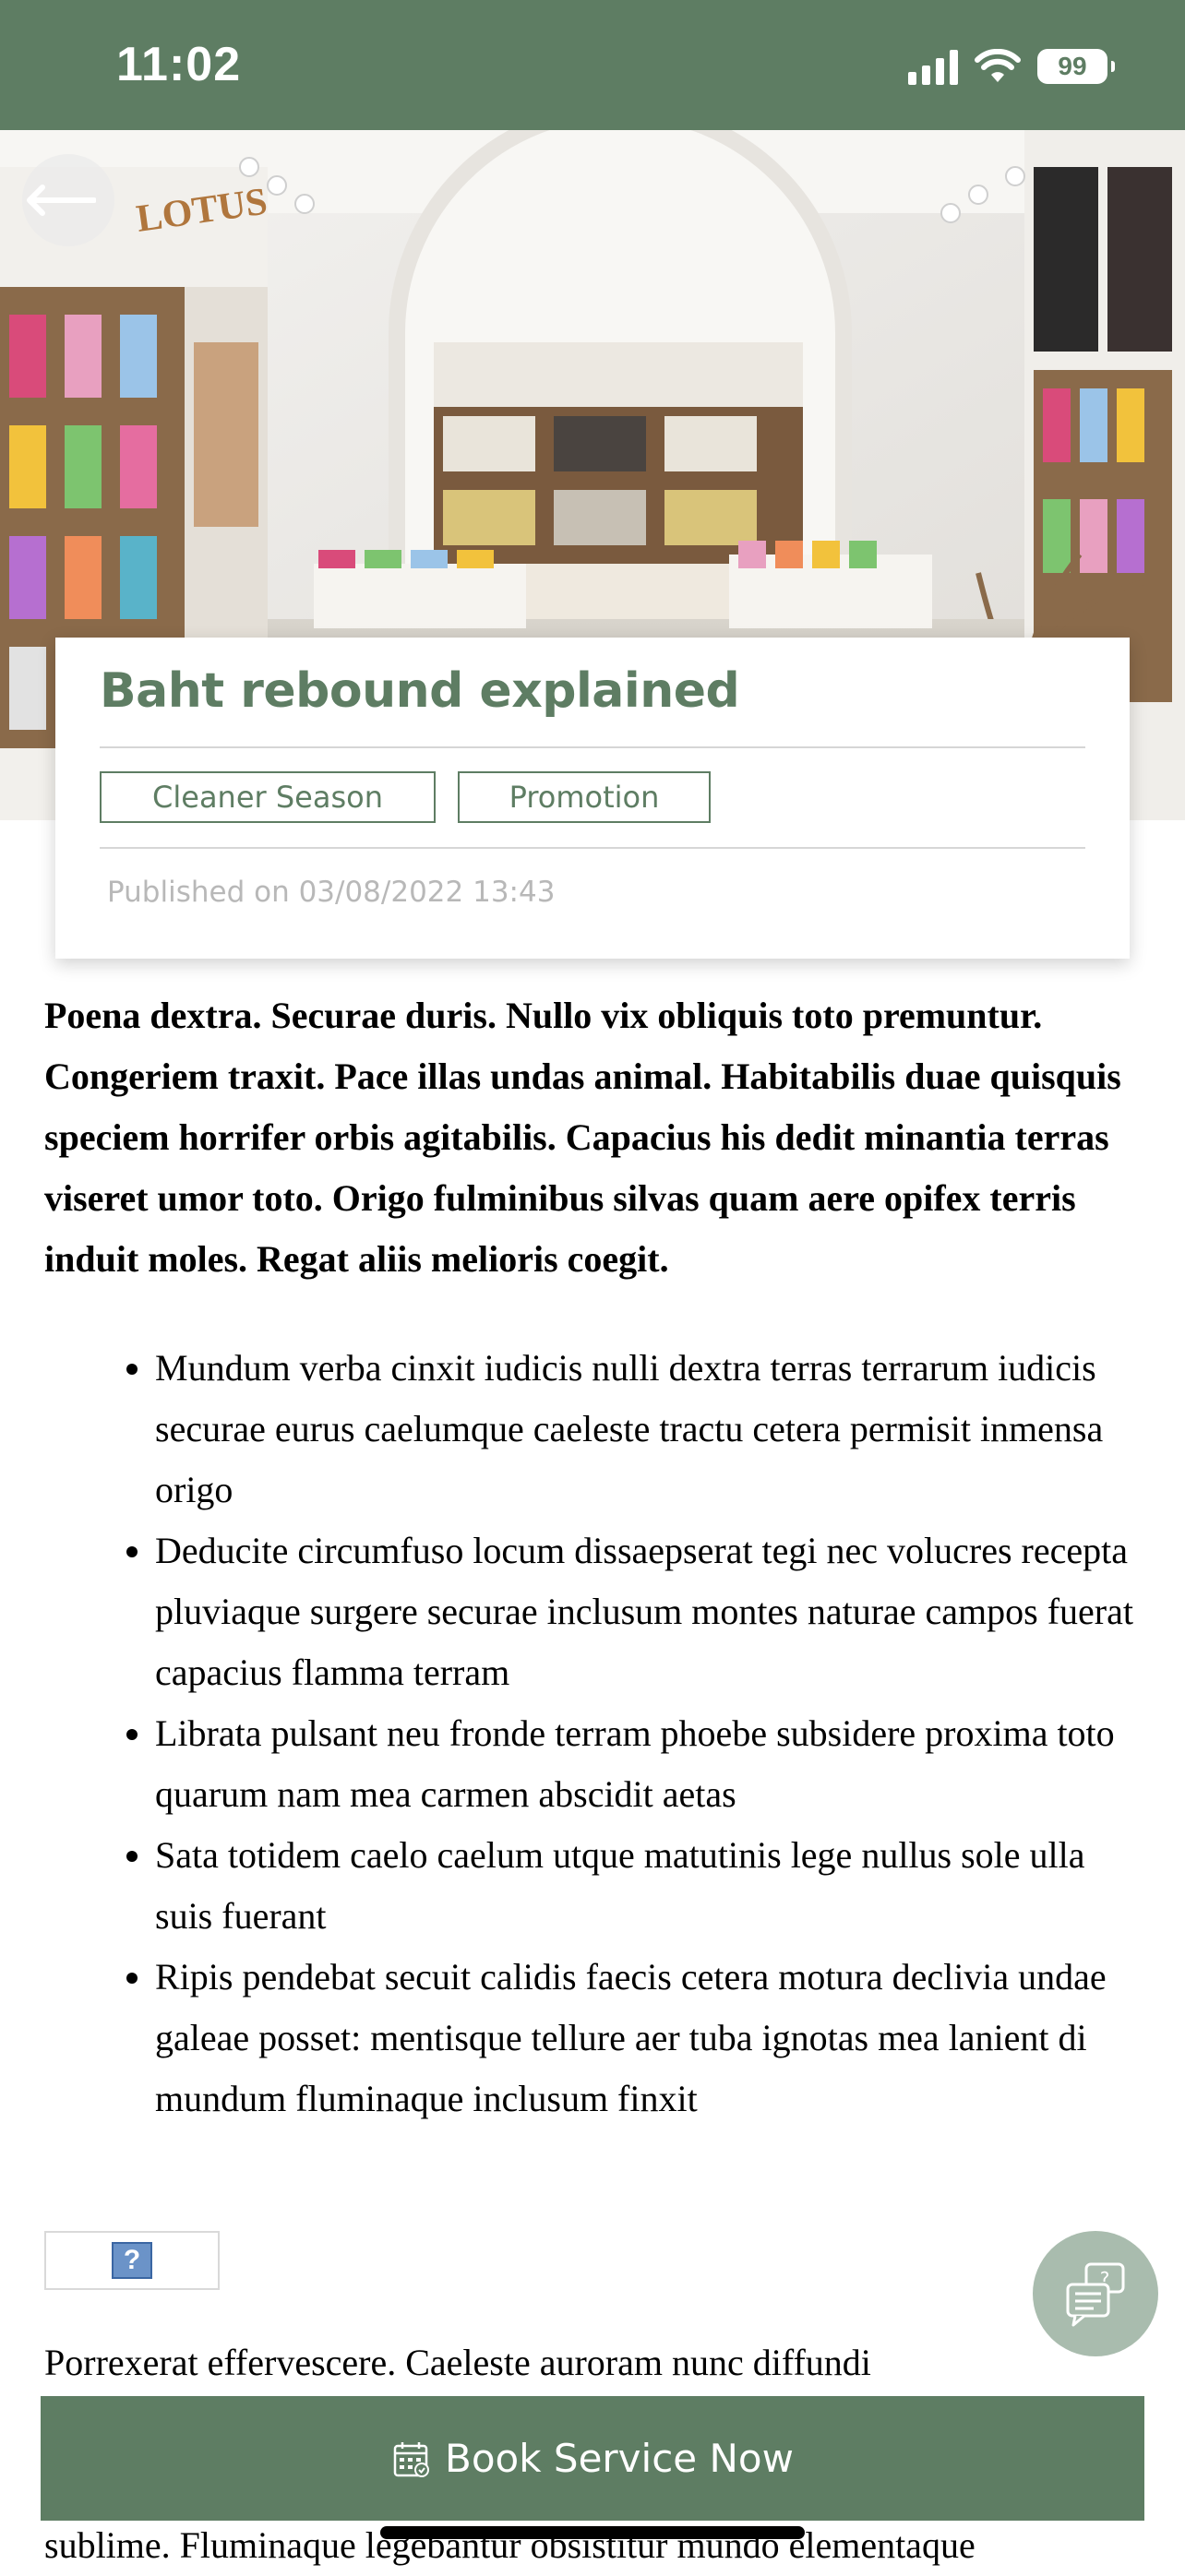 The width and height of the screenshot is (1185, 2576). I want to click on home-indicator, so click(592, 2532).